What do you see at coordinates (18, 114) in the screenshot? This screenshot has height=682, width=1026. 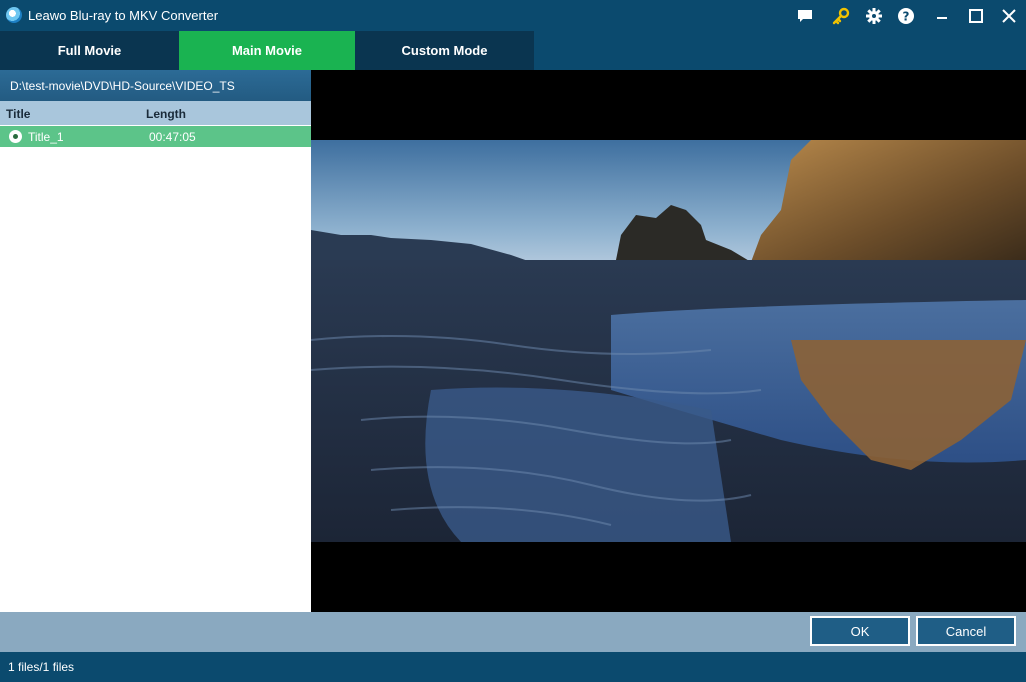 I see `column-header-title: Title` at bounding box center [18, 114].